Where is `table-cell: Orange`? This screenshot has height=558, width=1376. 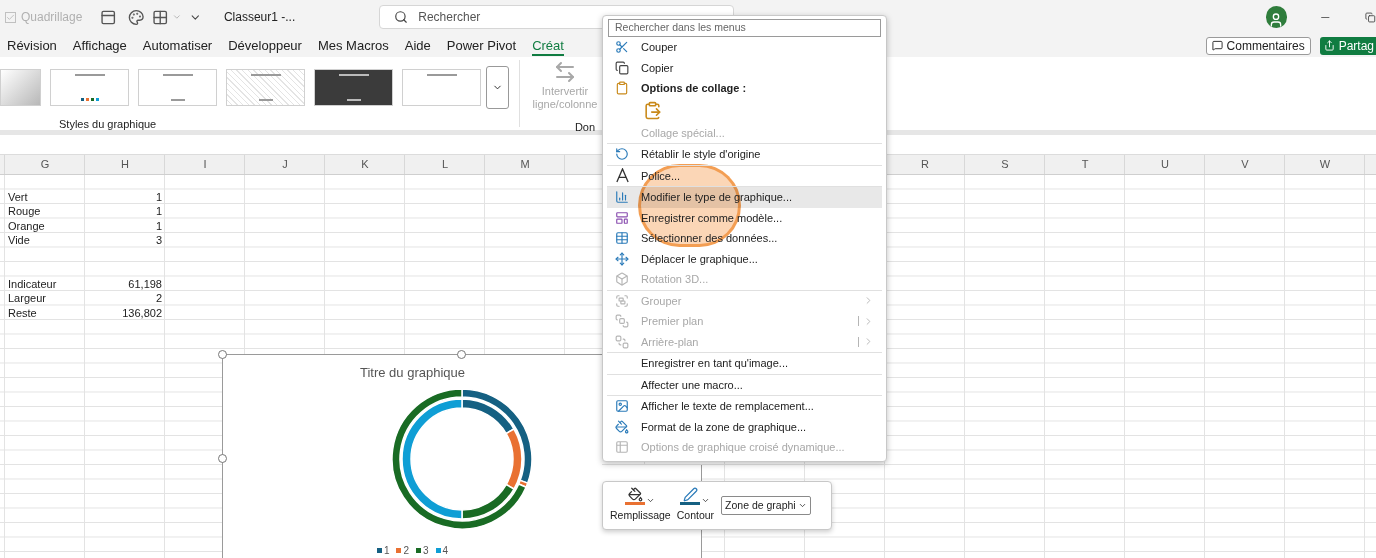
table-cell: Orange is located at coordinates (26, 225).